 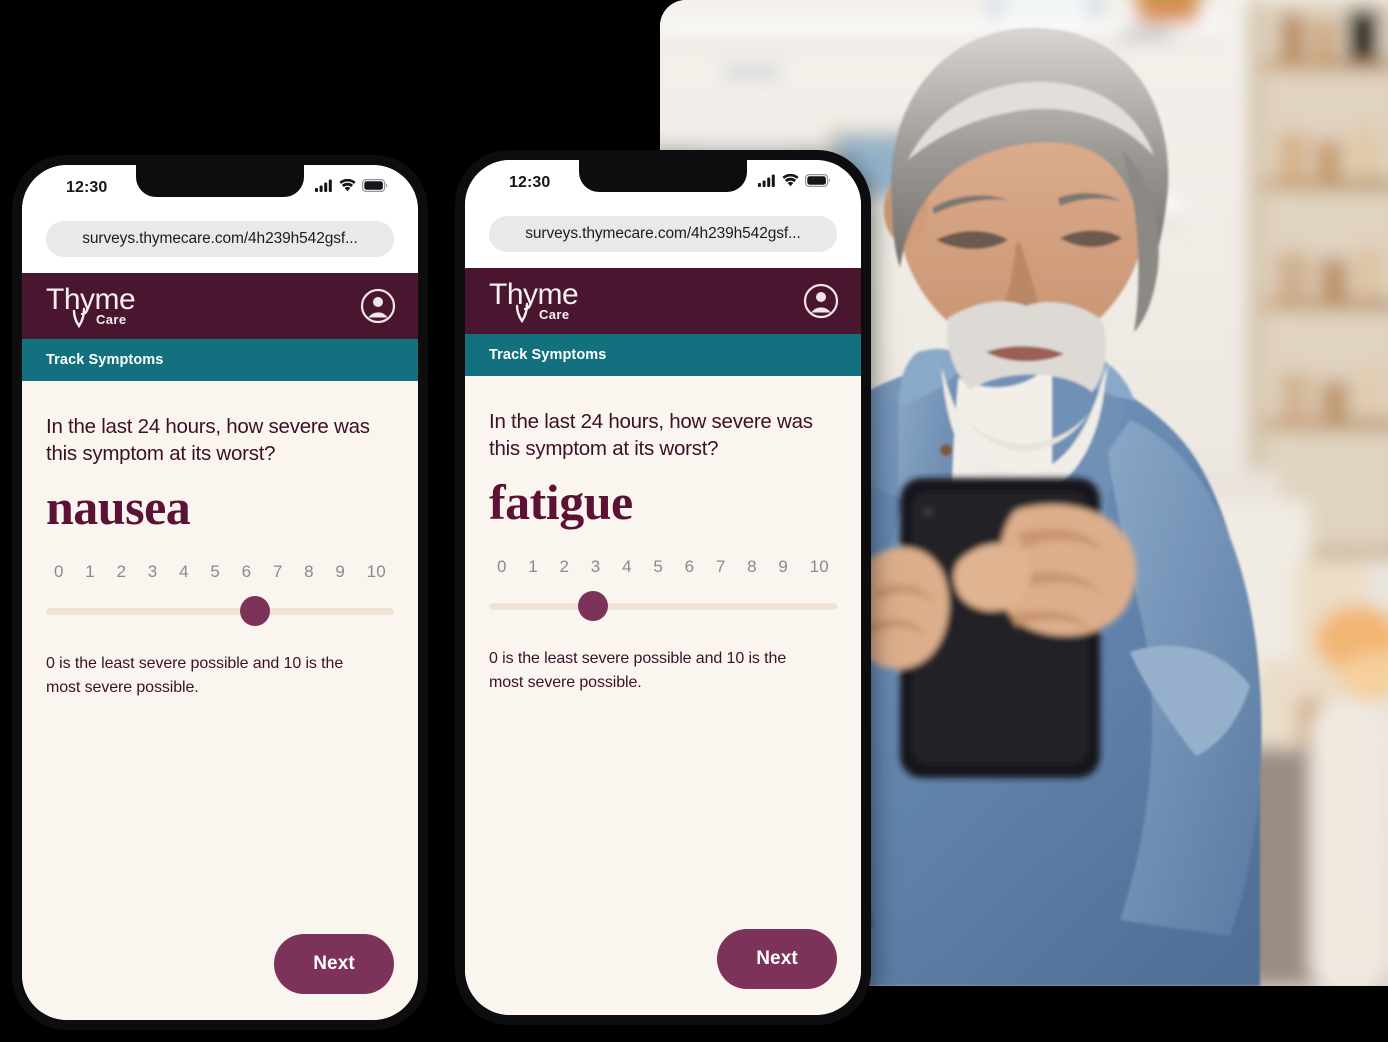 What do you see at coordinates (561, 501) in the screenshot?
I see `symptom-name: fatigue` at bounding box center [561, 501].